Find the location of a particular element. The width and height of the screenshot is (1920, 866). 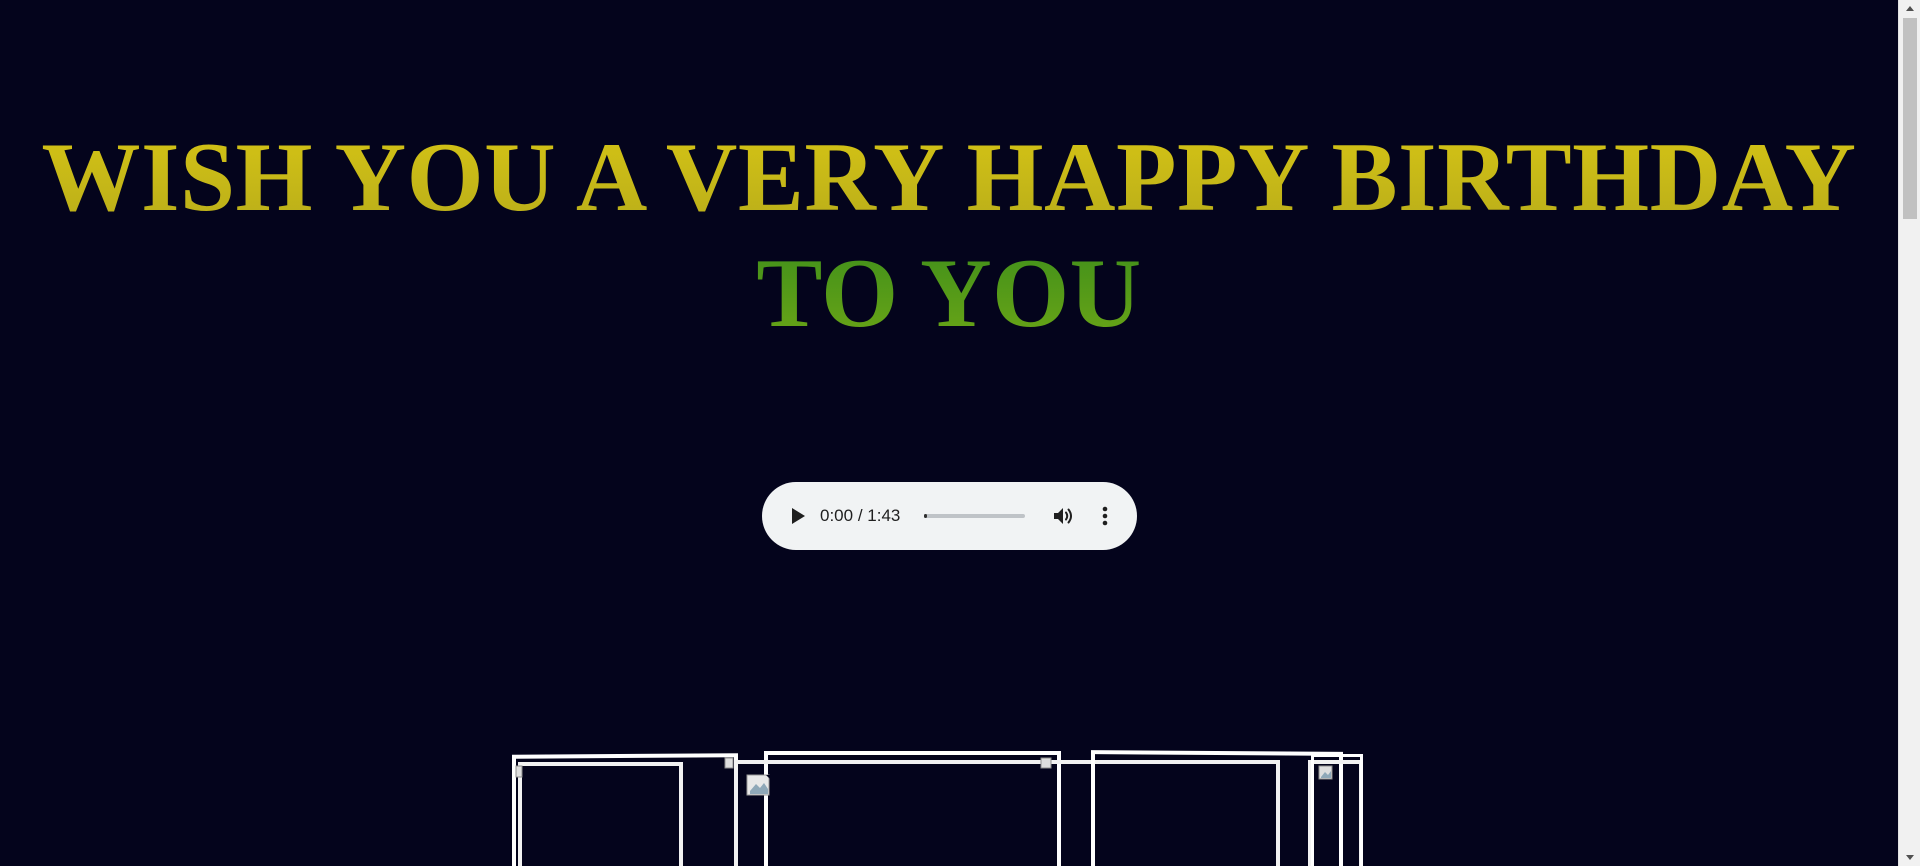

duration: 1:43 is located at coordinates (884, 515).